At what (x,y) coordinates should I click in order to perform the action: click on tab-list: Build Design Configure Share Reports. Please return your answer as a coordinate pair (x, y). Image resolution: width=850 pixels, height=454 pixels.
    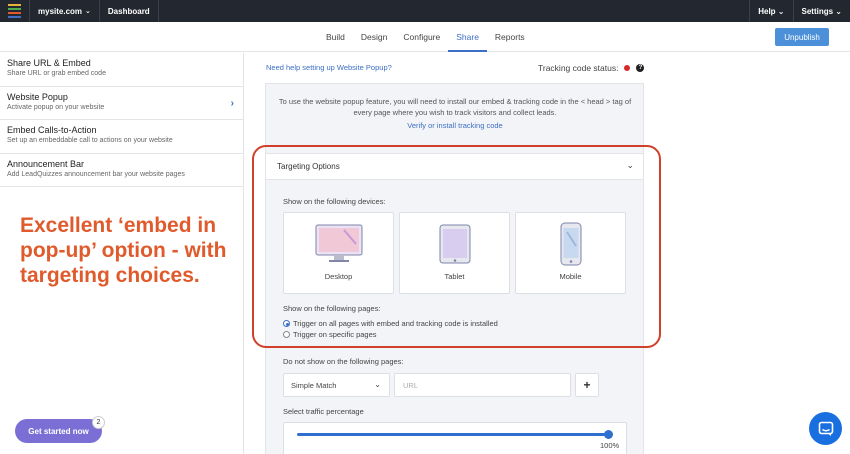
    Looking at the image, I should click on (425, 37).